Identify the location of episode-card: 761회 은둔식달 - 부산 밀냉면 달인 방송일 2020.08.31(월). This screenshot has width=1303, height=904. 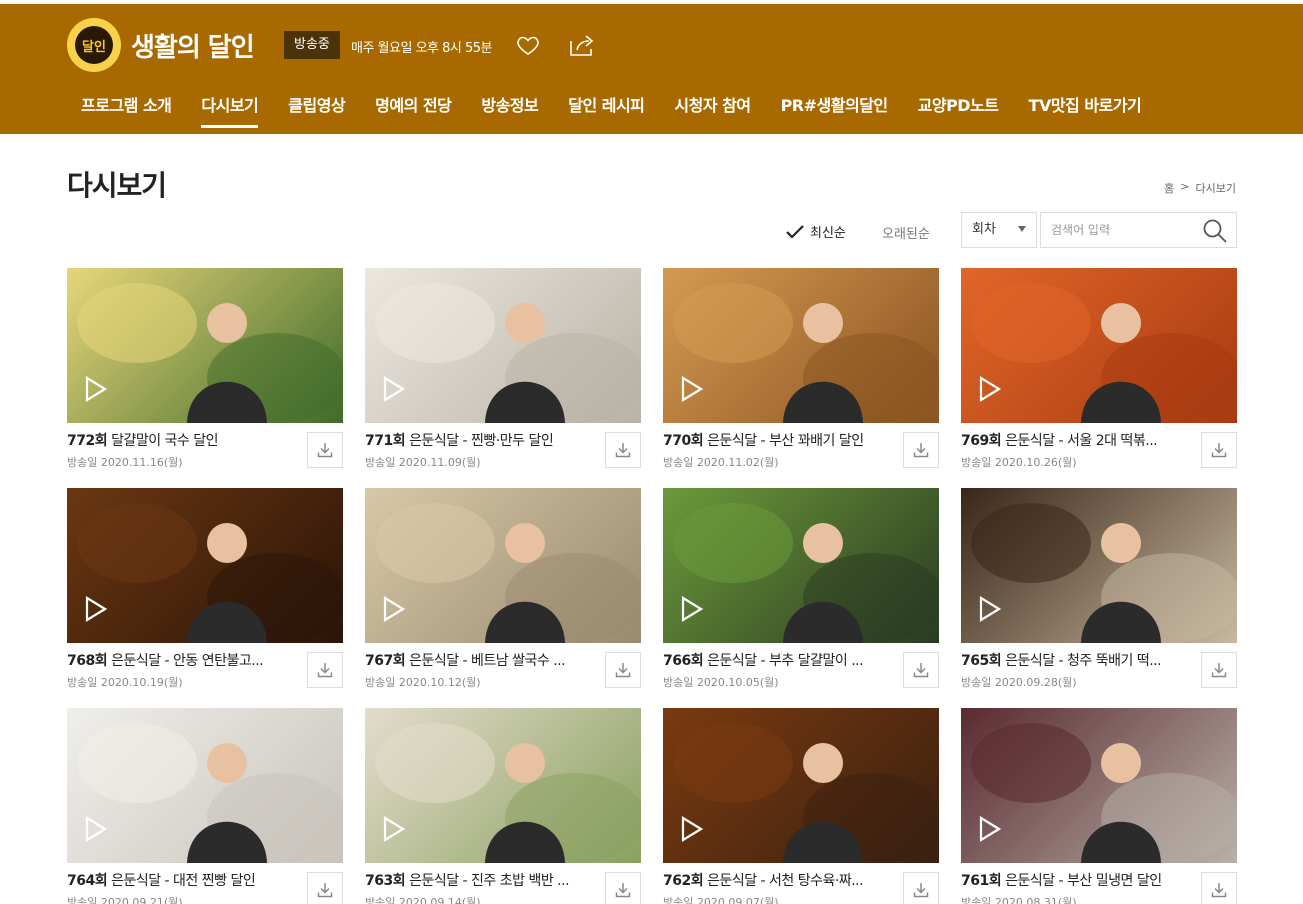
(1099, 806).